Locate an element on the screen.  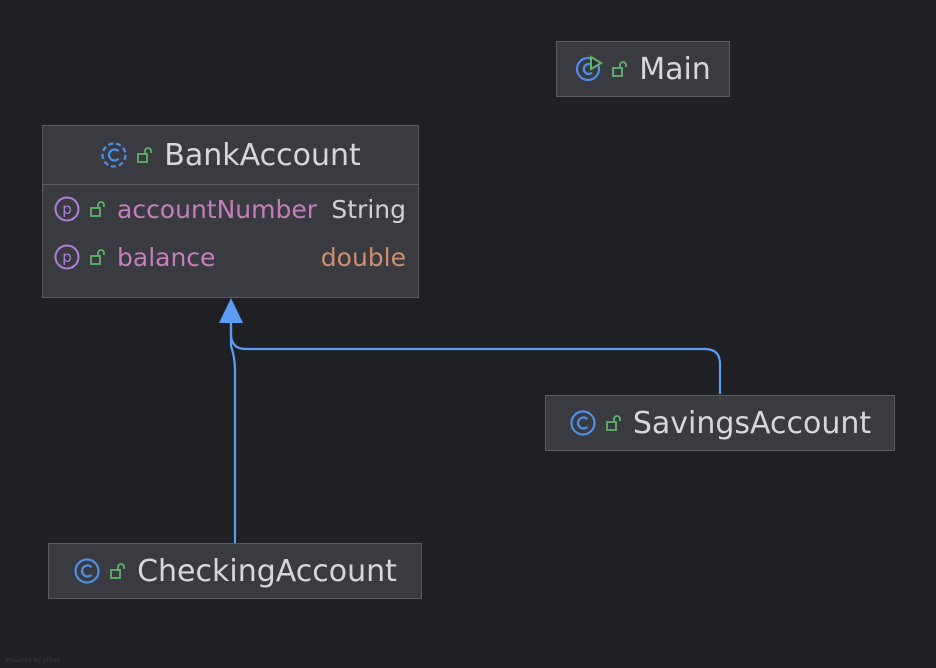
class-name-main: Main is located at coordinates (675, 69).